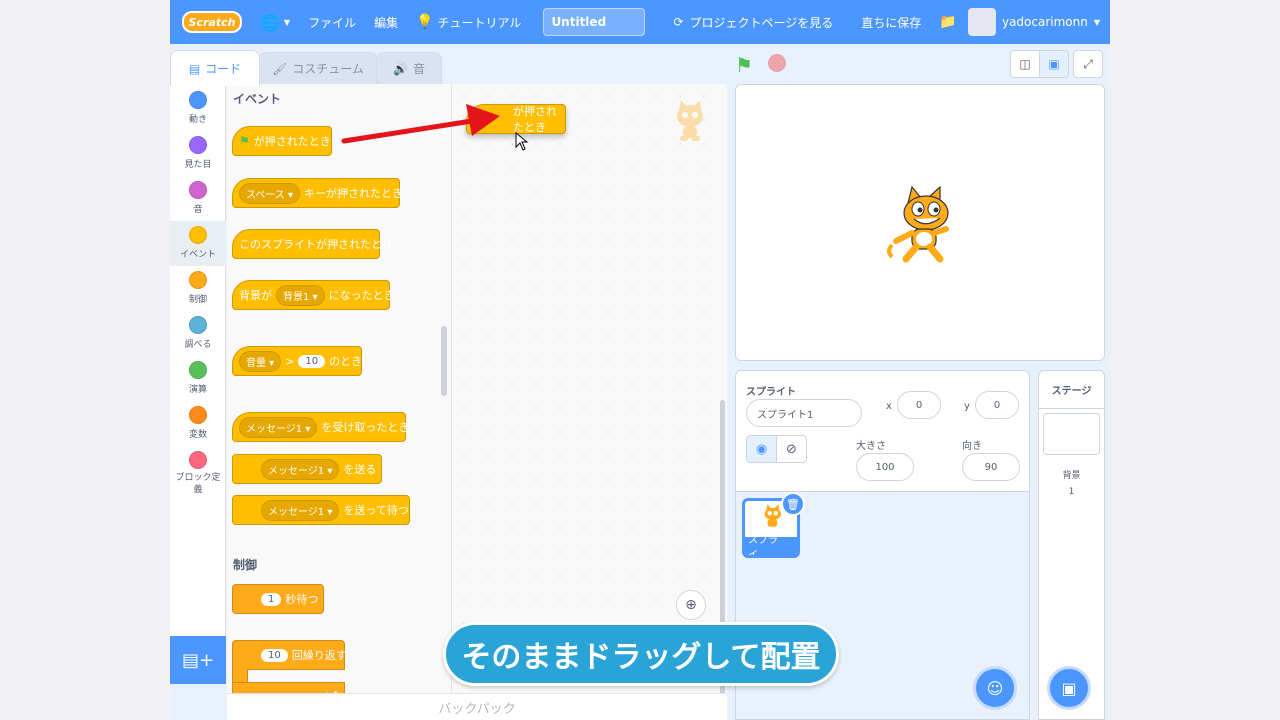  Describe the element at coordinates (1071, 476) in the screenshot. I see `backdrops-label: 背景` at that location.